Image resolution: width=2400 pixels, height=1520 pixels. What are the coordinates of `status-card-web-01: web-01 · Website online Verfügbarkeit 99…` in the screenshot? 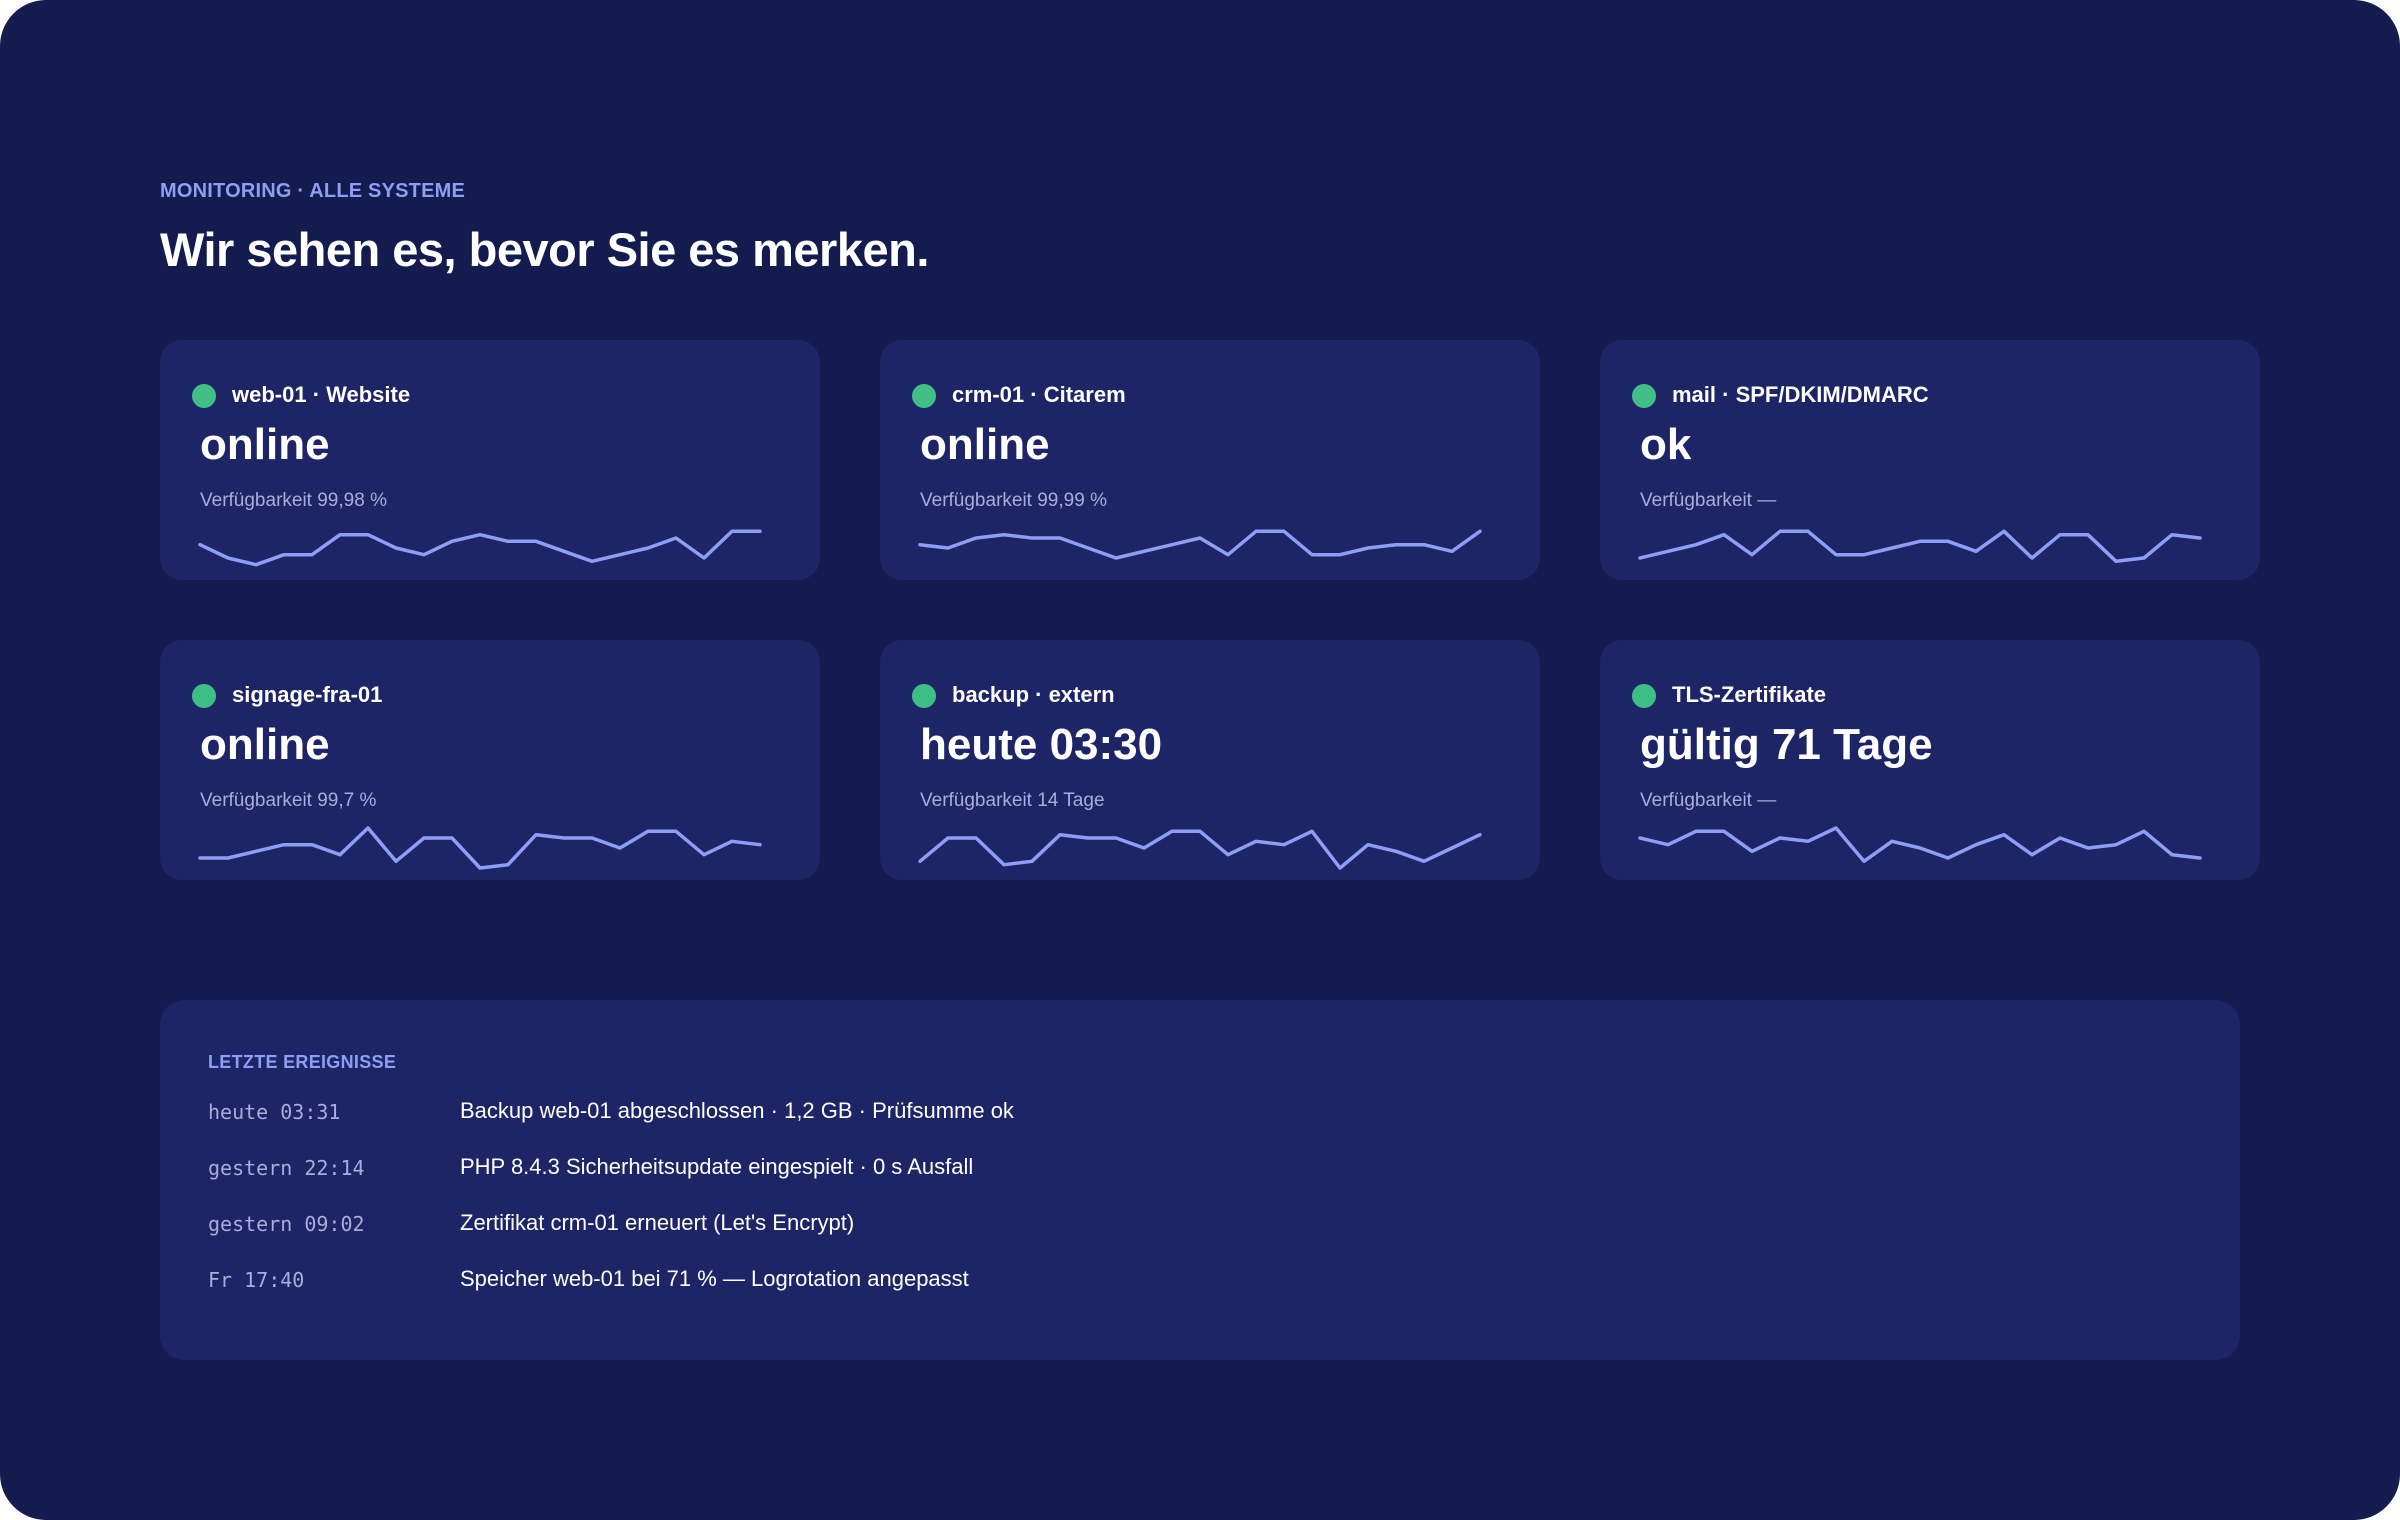 It's located at (490, 460).